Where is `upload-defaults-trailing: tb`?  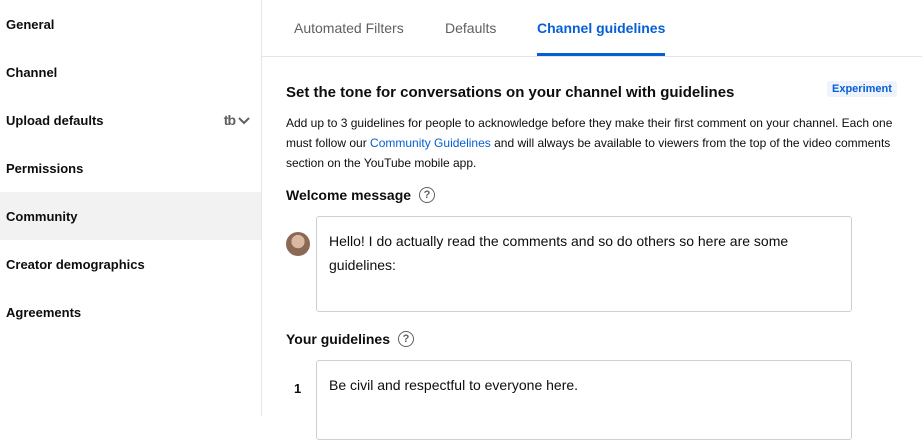
upload-defaults-trailing: tb is located at coordinates (237, 120).